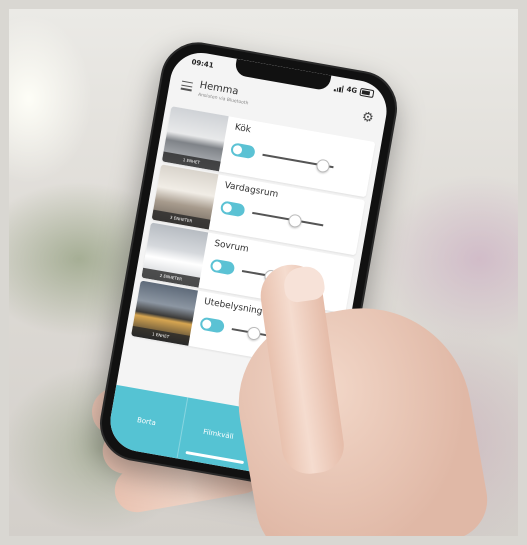 Image resolution: width=527 pixels, height=545 pixels. I want to click on room-name: Kök, so click(242, 129).